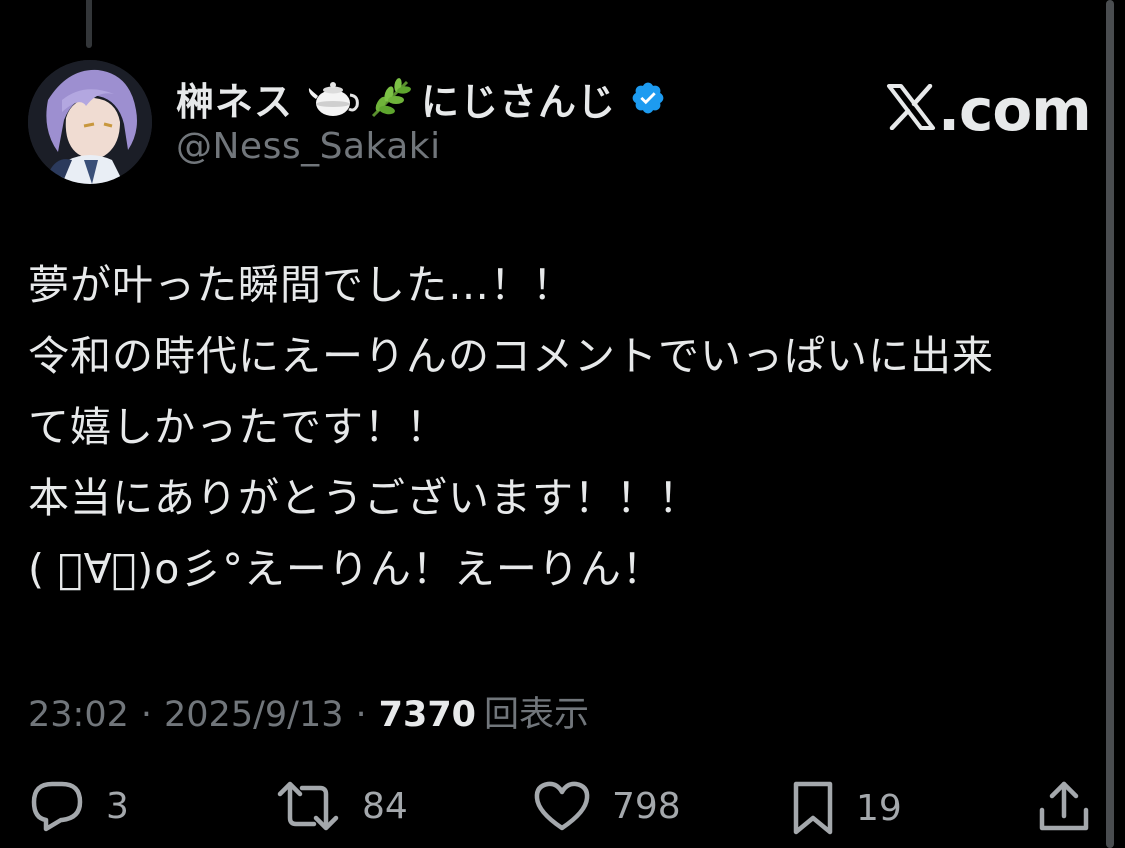 Image resolution: width=1125 pixels, height=848 pixels. I want to click on bookmark-icon, so click(813, 808).